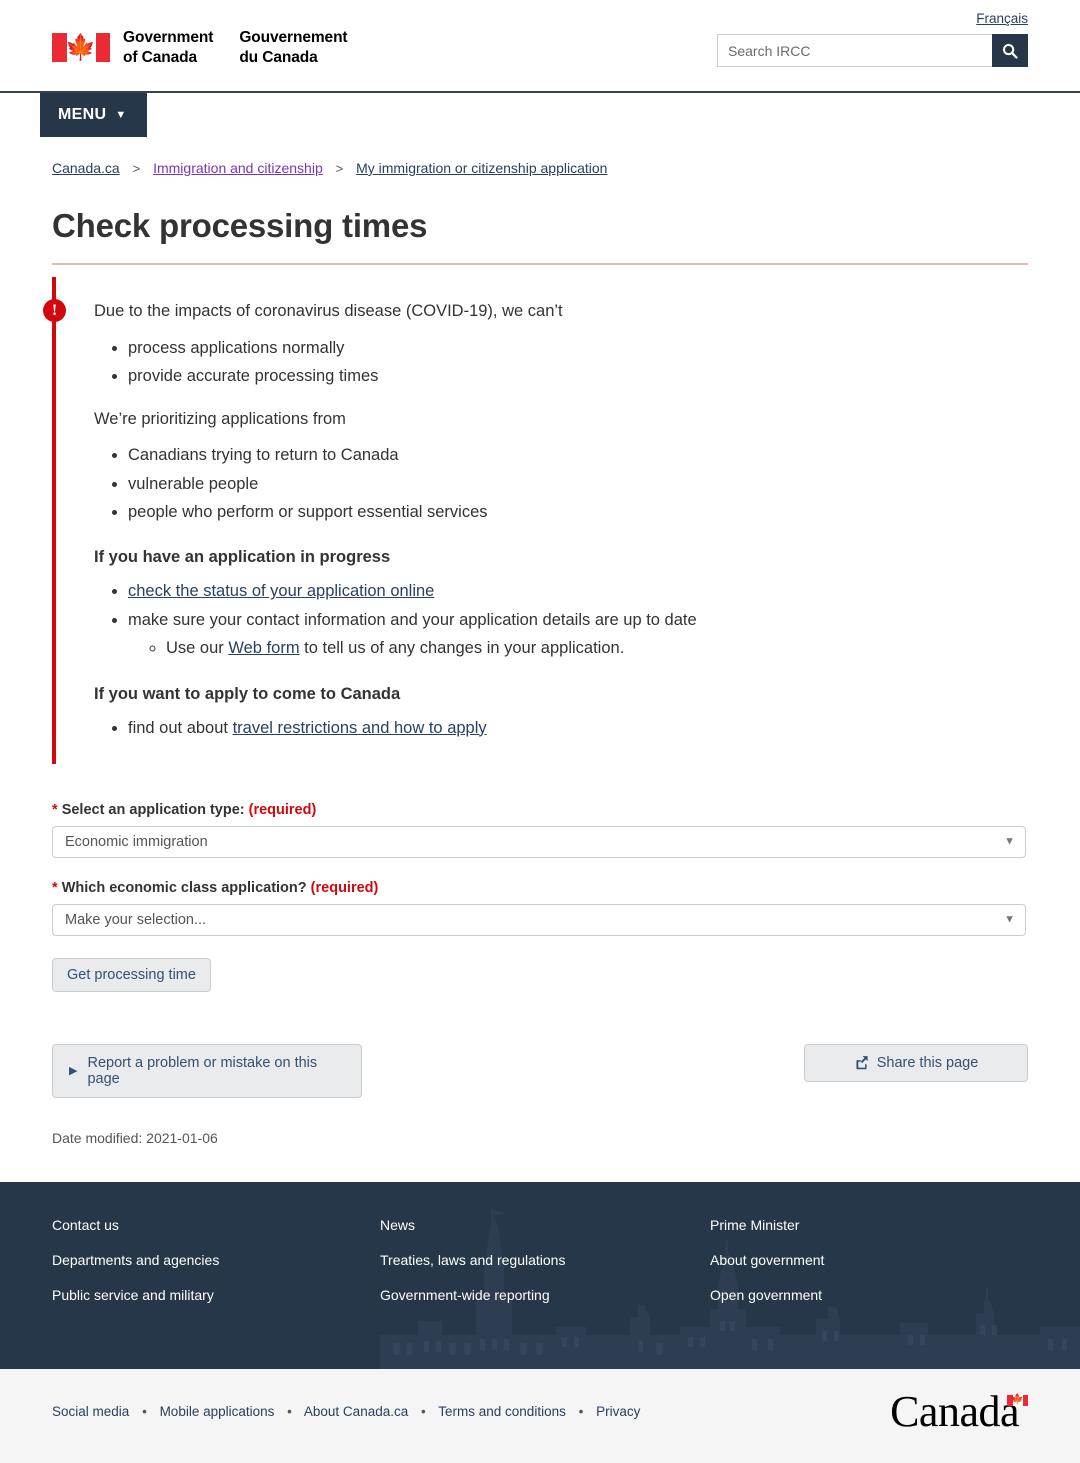 The width and height of the screenshot is (1080, 1463). I want to click on list-item: vulnerable people, so click(578, 484).